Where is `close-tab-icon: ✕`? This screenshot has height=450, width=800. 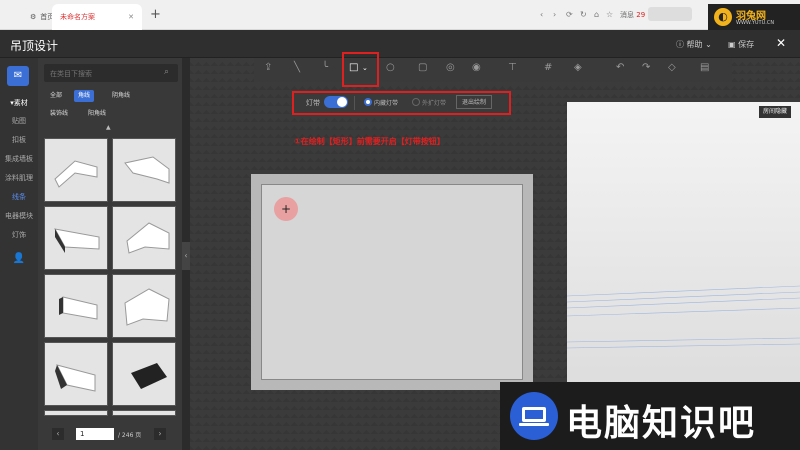 close-tab-icon: ✕ is located at coordinates (131, 17).